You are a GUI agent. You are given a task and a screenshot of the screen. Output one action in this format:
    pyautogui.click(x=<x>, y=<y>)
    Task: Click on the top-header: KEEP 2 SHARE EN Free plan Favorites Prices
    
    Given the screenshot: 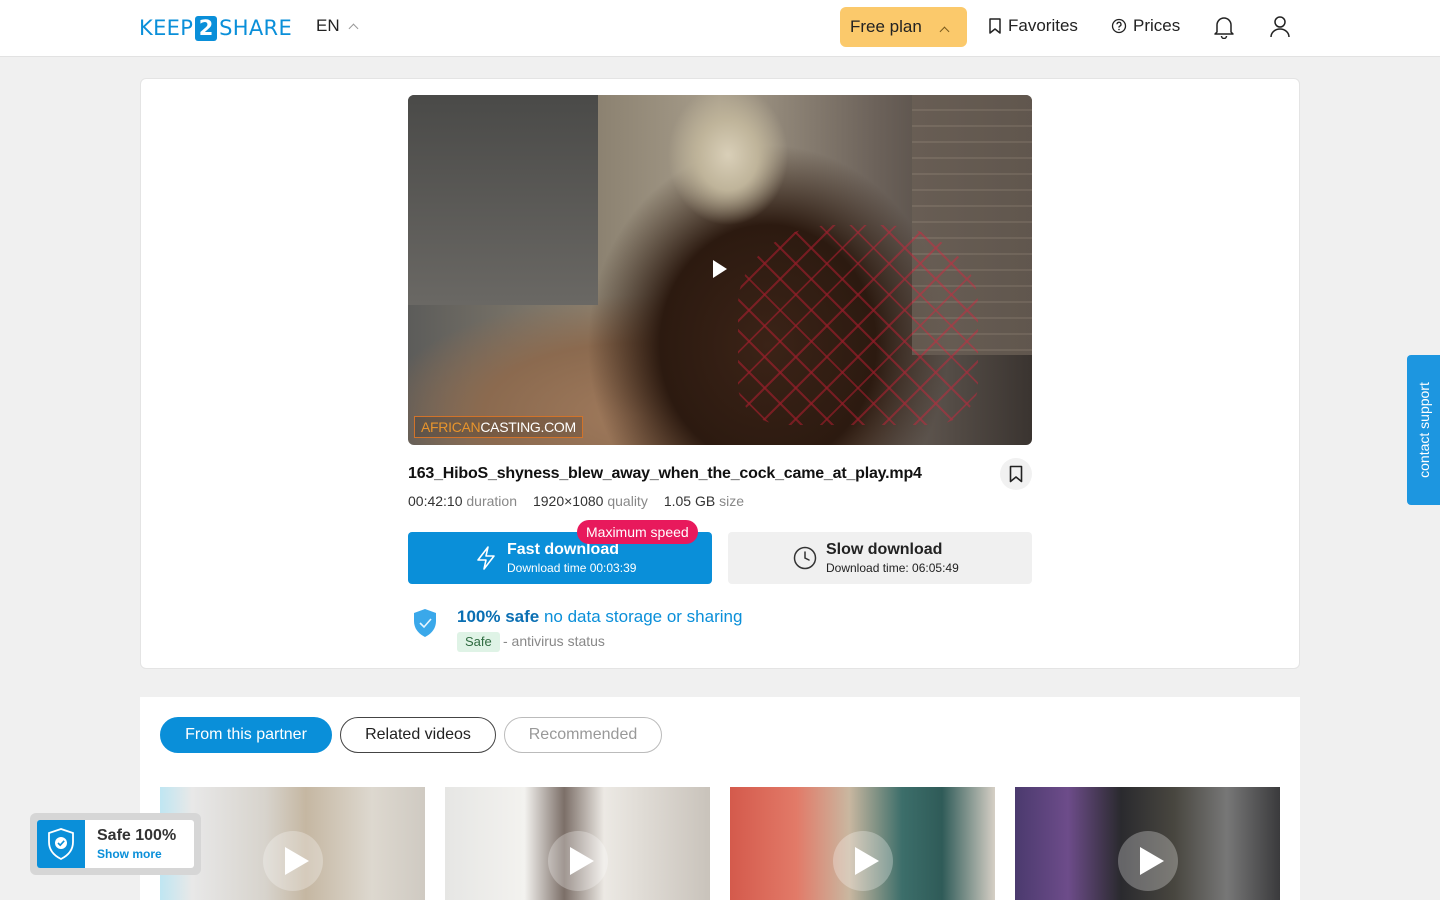 What is the action you would take?
    pyautogui.click(x=720, y=28)
    